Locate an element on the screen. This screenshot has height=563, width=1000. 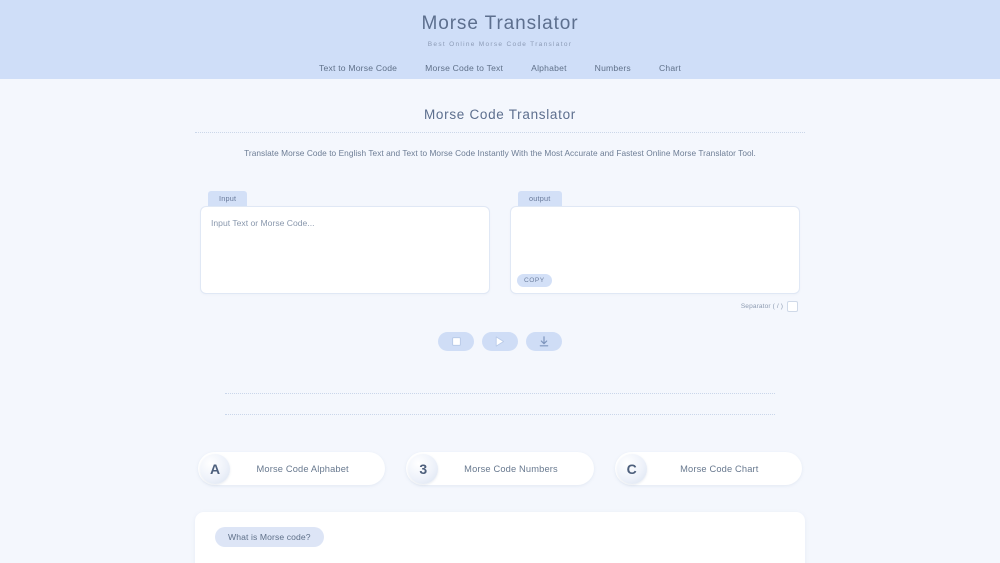
input-panel: Input is located at coordinates (345, 250).